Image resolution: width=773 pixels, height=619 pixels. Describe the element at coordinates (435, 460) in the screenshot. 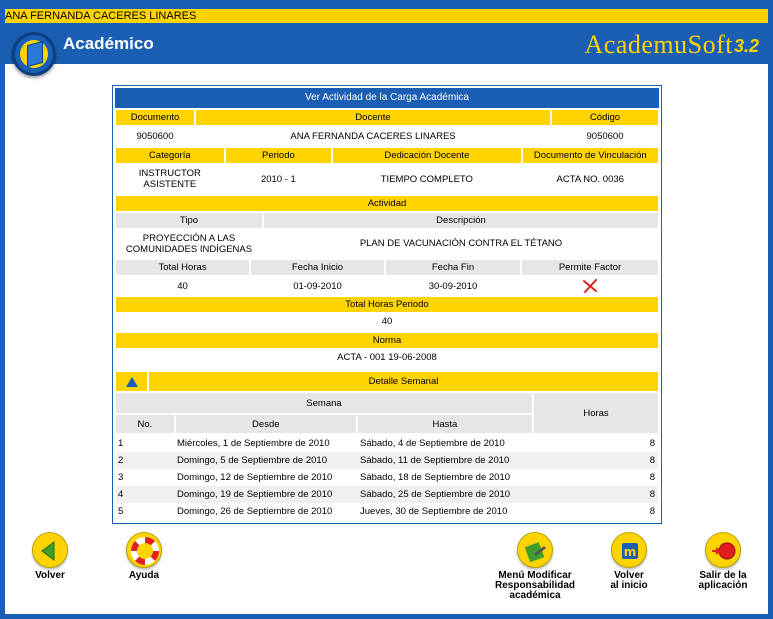

I see `week-hasta: Sábado, 11 de Septiembre de 2010` at that location.